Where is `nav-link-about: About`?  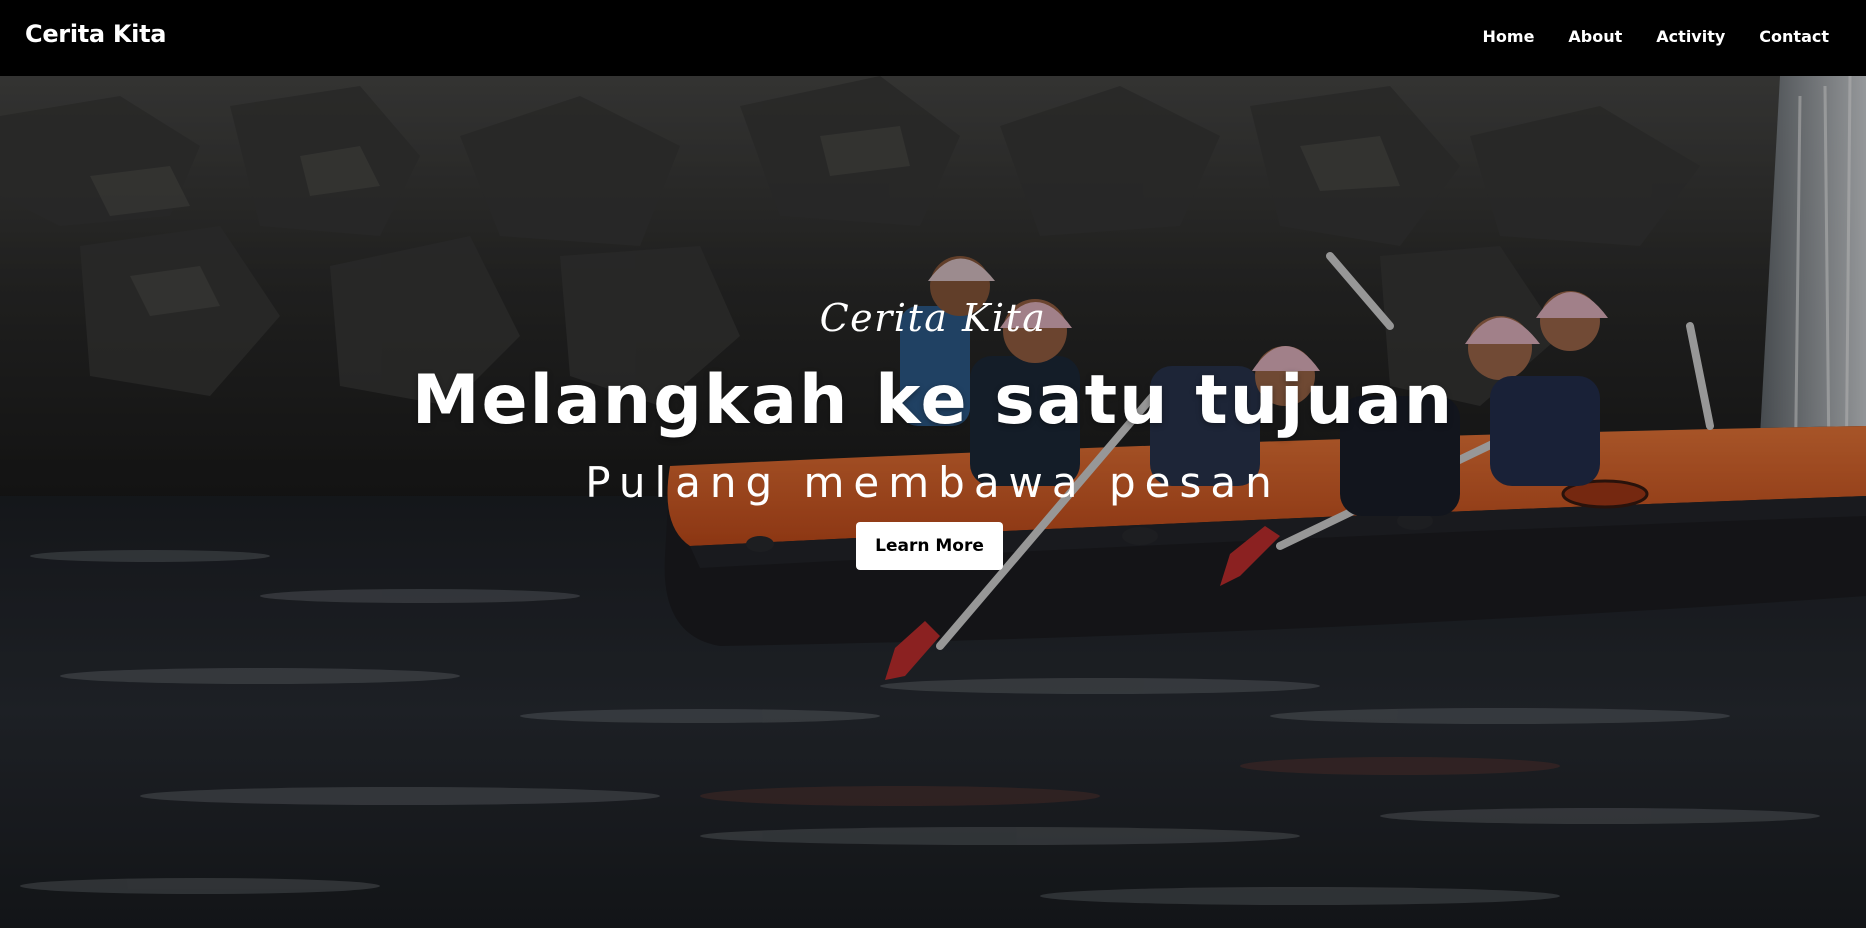 nav-link-about: About is located at coordinates (1595, 37).